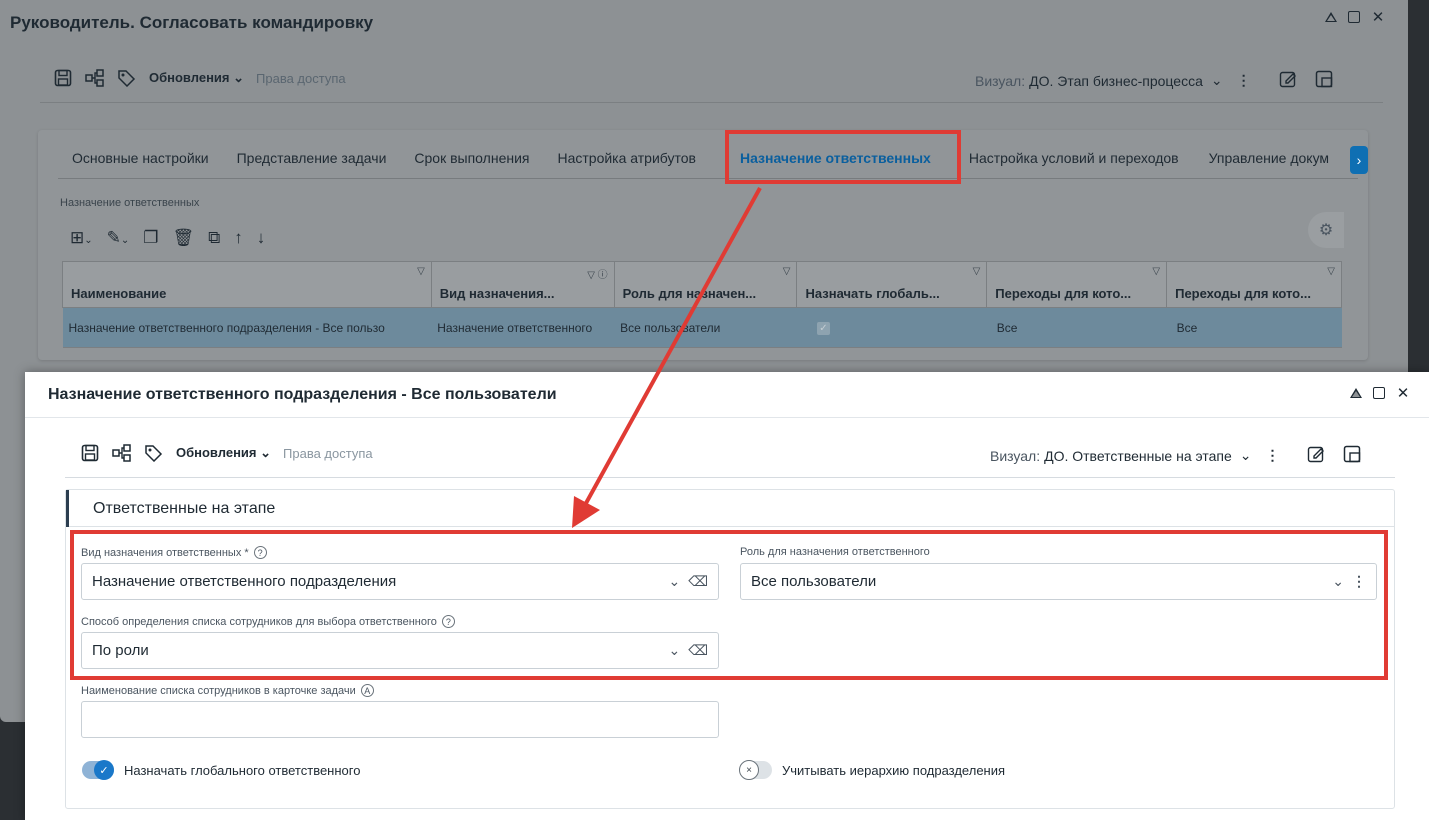  What do you see at coordinates (705, 327) in the screenshot?
I see `table-cell: Все пользователи` at bounding box center [705, 327].